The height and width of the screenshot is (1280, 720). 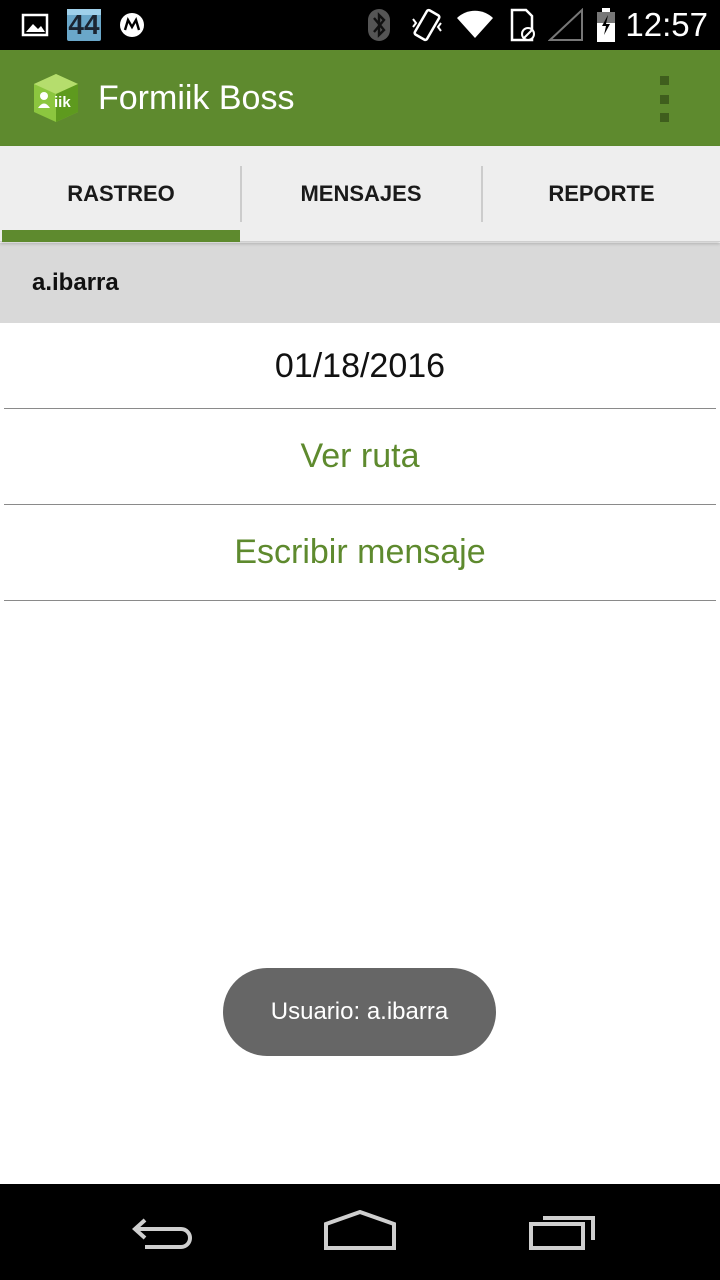 What do you see at coordinates (379, 25) in the screenshot?
I see `bluetooth-icon` at bounding box center [379, 25].